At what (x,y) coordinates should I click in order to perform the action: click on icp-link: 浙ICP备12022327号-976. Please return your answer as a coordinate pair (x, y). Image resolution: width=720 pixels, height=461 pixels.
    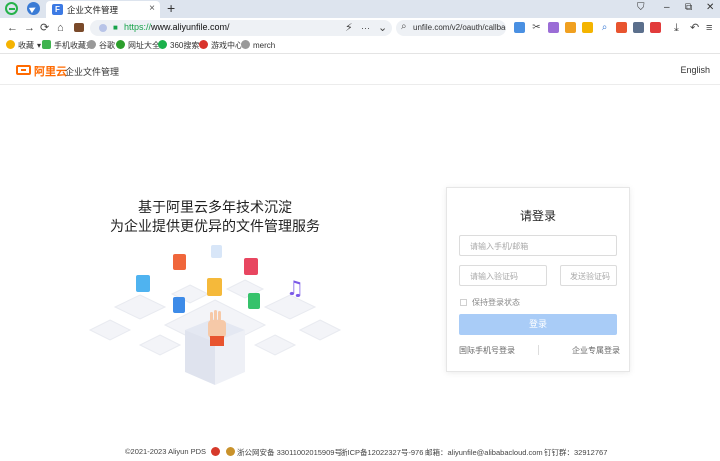
    Looking at the image, I should click on (381, 452).